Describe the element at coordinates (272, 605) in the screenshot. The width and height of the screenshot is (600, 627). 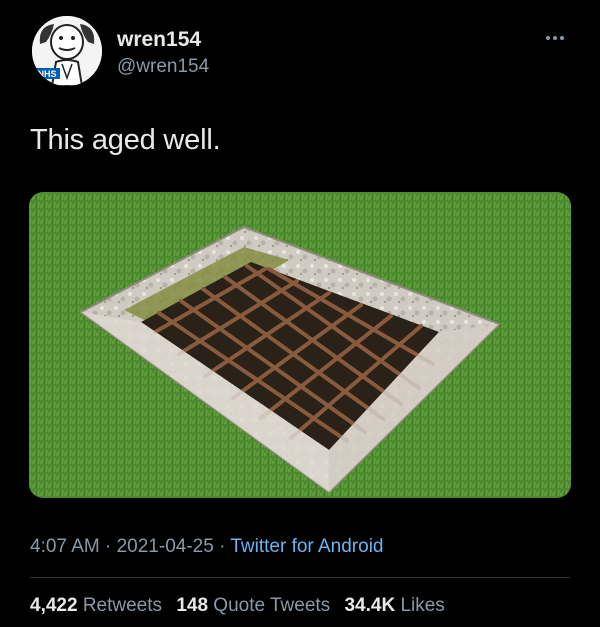
I see `quote-tweets-label: Quote Tweets` at that location.